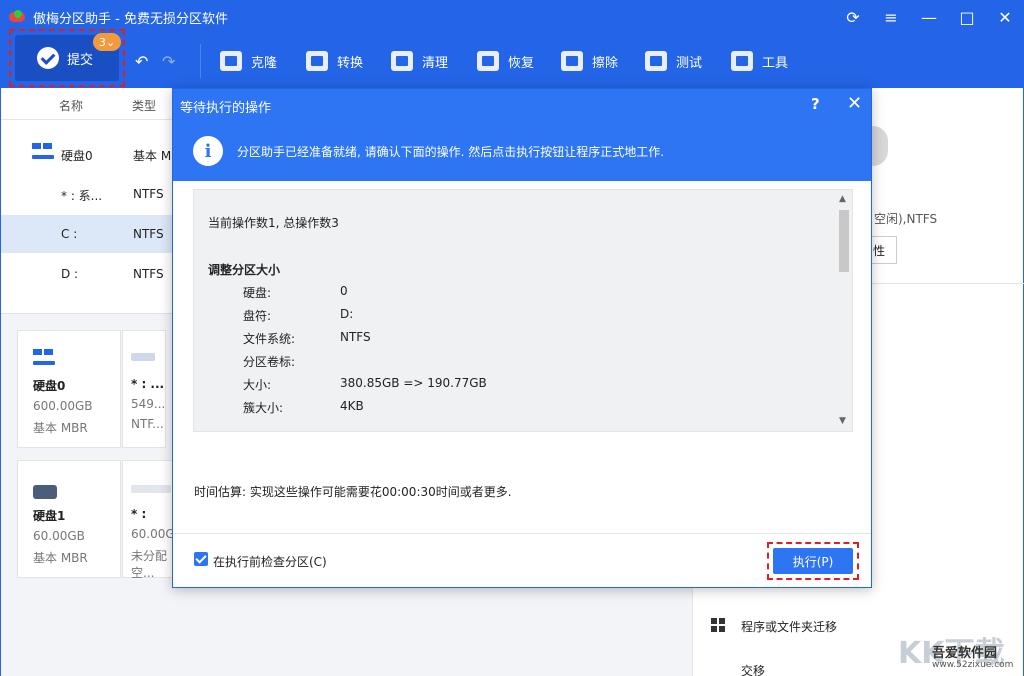 This screenshot has width=1024, height=676. What do you see at coordinates (144, 105) in the screenshot?
I see `col-type: 类型` at bounding box center [144, 105].